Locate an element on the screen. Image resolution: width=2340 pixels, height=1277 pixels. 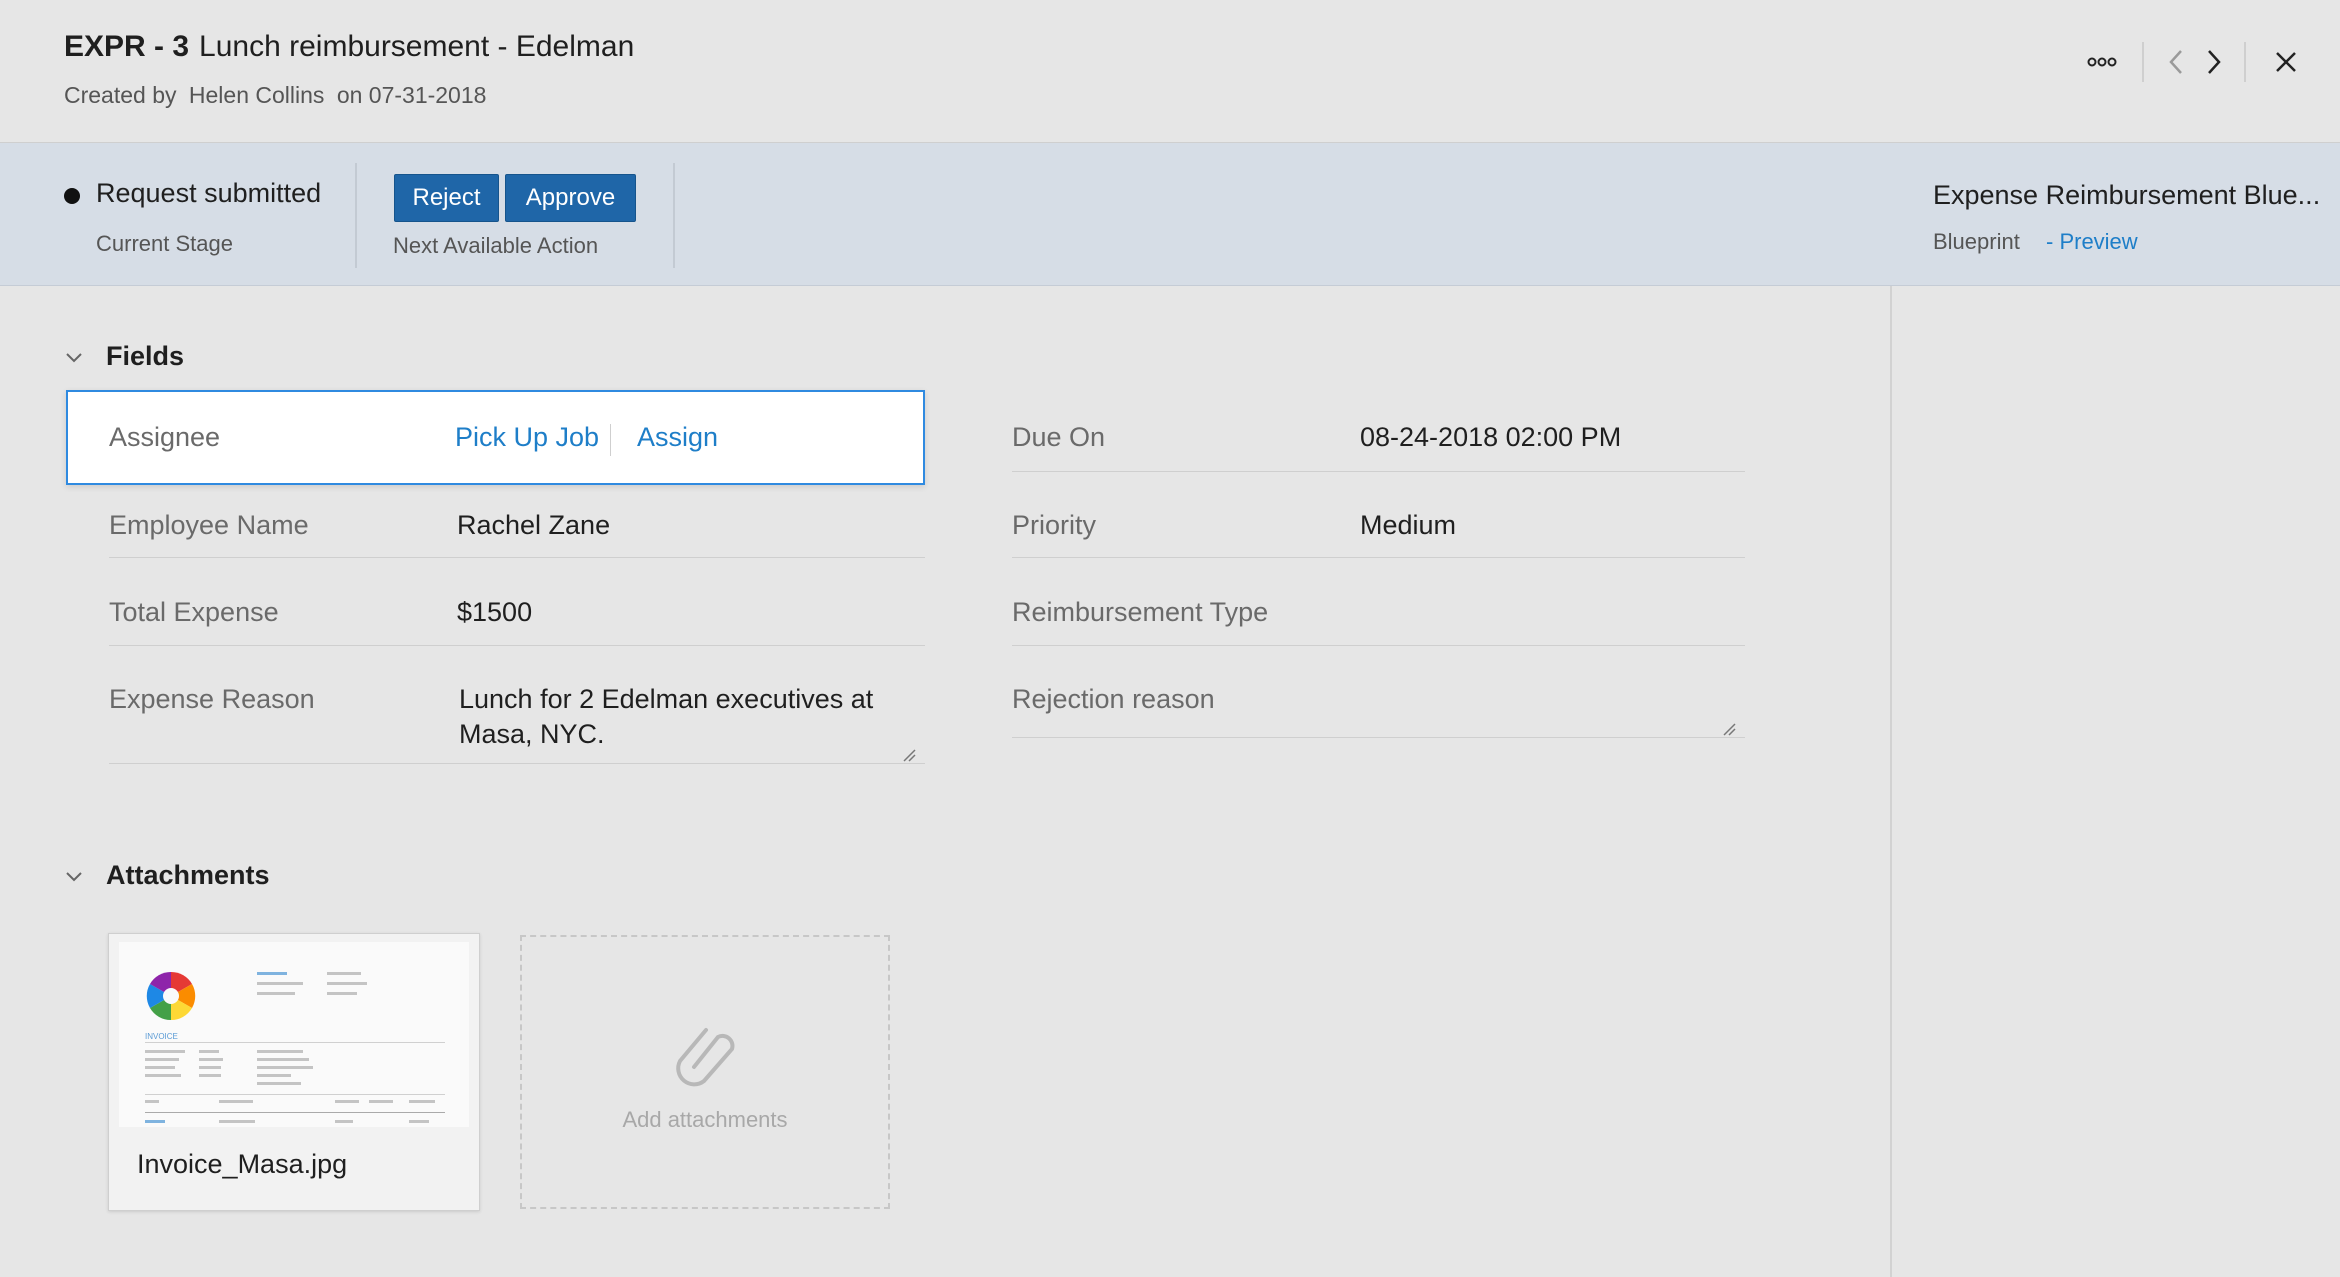
approve-button: Approve is located at coordinates (570, 198).